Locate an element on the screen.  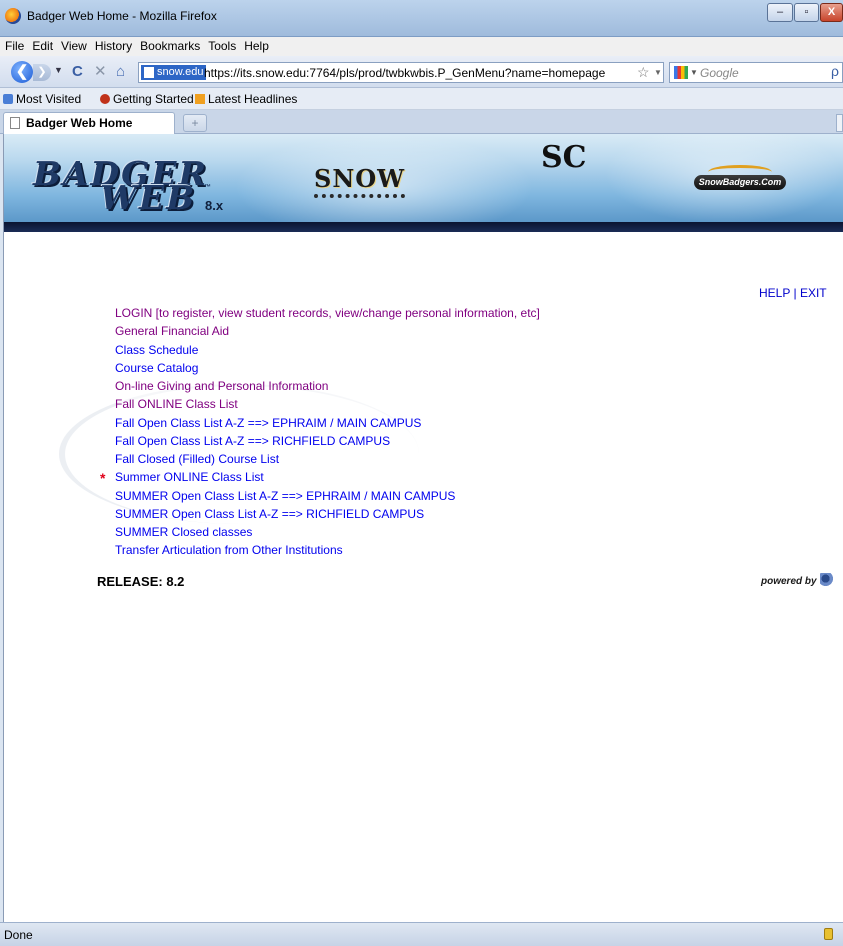
bookmark-latest-headlines: Latest Headlines is located at coordinates (246, 99).